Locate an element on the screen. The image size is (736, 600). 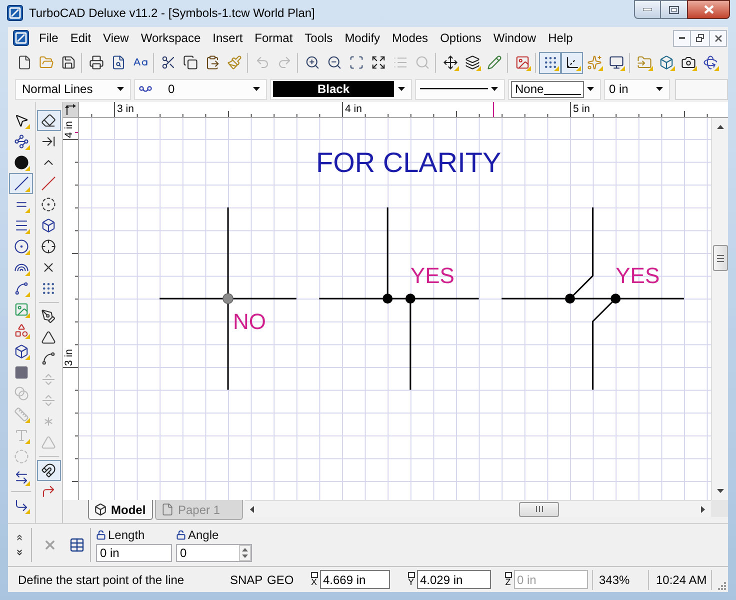
menu-item: Workspace is located at coordinates (170, 38).